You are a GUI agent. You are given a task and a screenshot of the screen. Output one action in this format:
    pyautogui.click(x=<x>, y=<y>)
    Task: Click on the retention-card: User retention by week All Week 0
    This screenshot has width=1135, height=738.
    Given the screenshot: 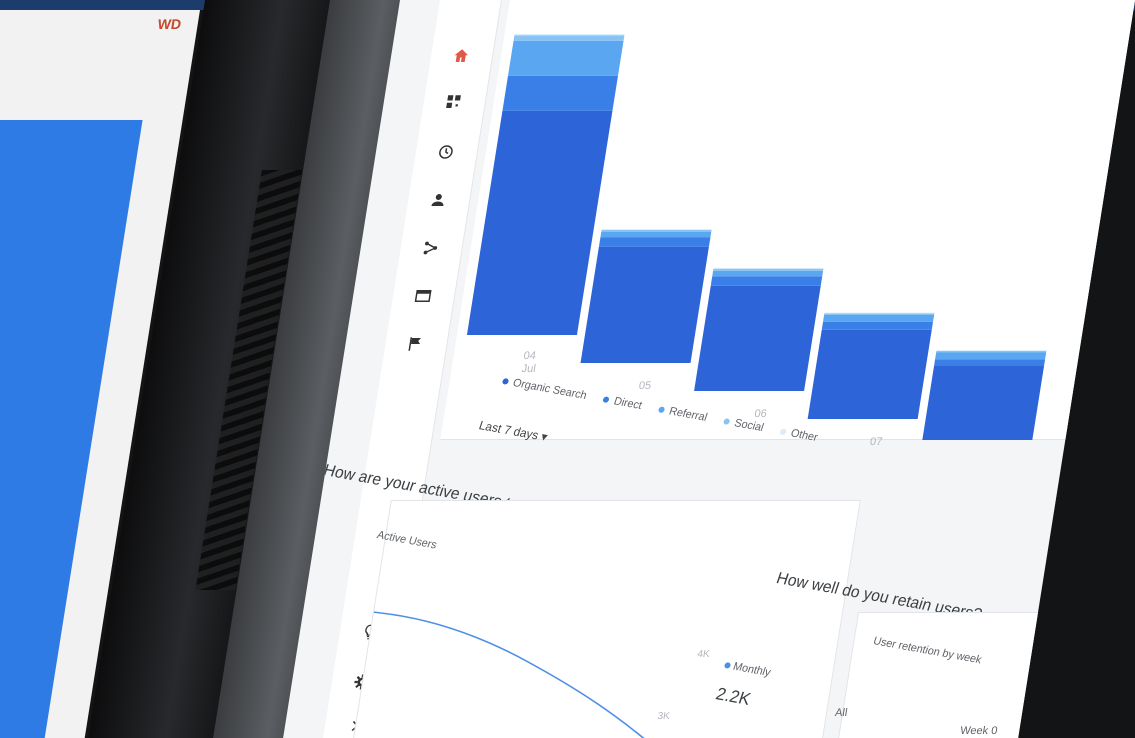 What is the action you would take?
    pyautogui.click(x=983, y=675)
    